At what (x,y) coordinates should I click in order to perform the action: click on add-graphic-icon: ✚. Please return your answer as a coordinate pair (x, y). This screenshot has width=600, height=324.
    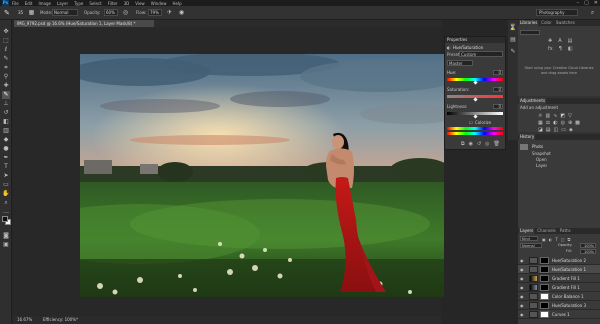
    Looking at the image, I should click on (550, 41).